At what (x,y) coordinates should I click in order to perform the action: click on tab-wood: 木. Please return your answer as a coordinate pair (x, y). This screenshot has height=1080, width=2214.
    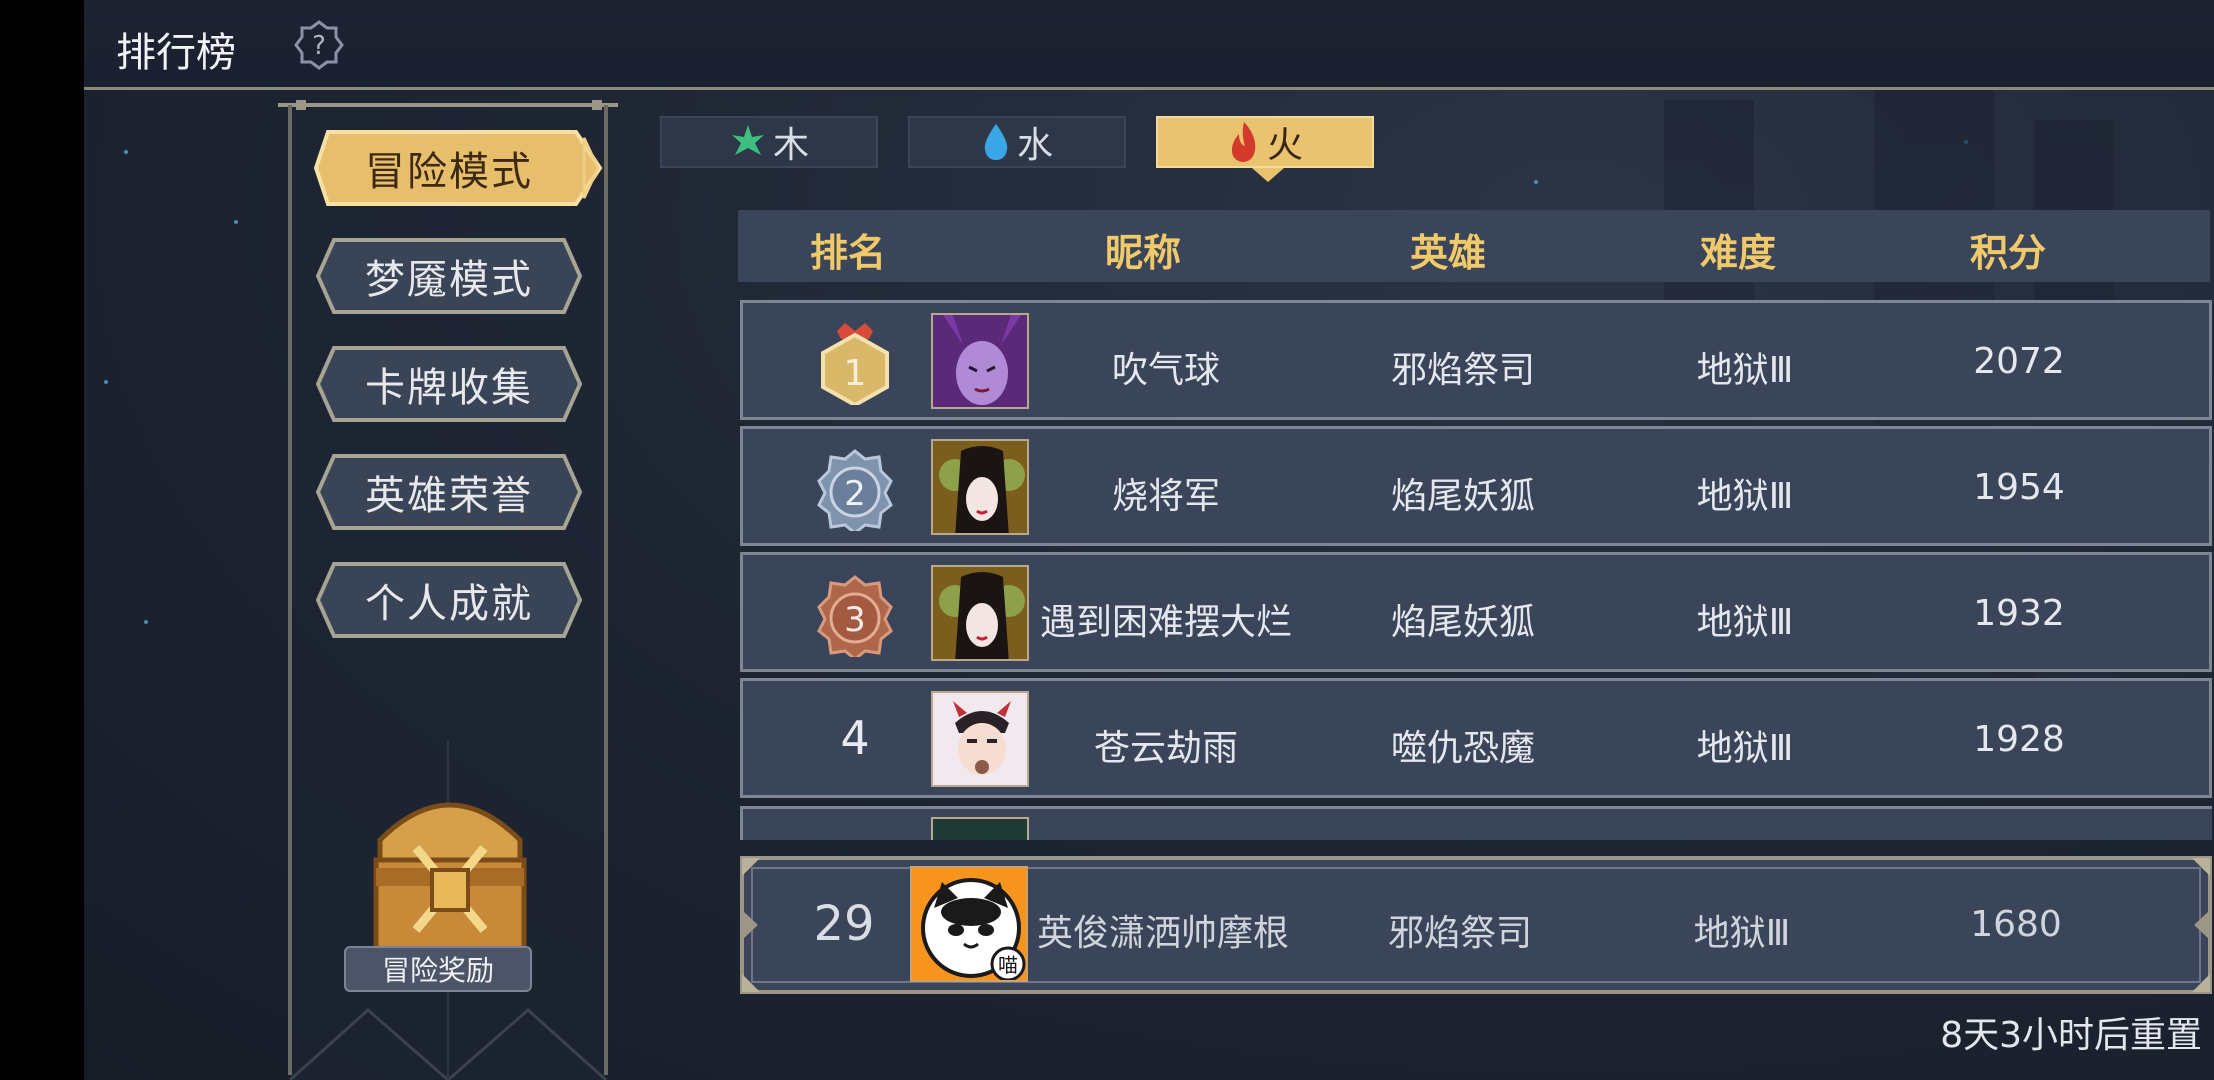
    Looking at the image, I should click on (769, 142).